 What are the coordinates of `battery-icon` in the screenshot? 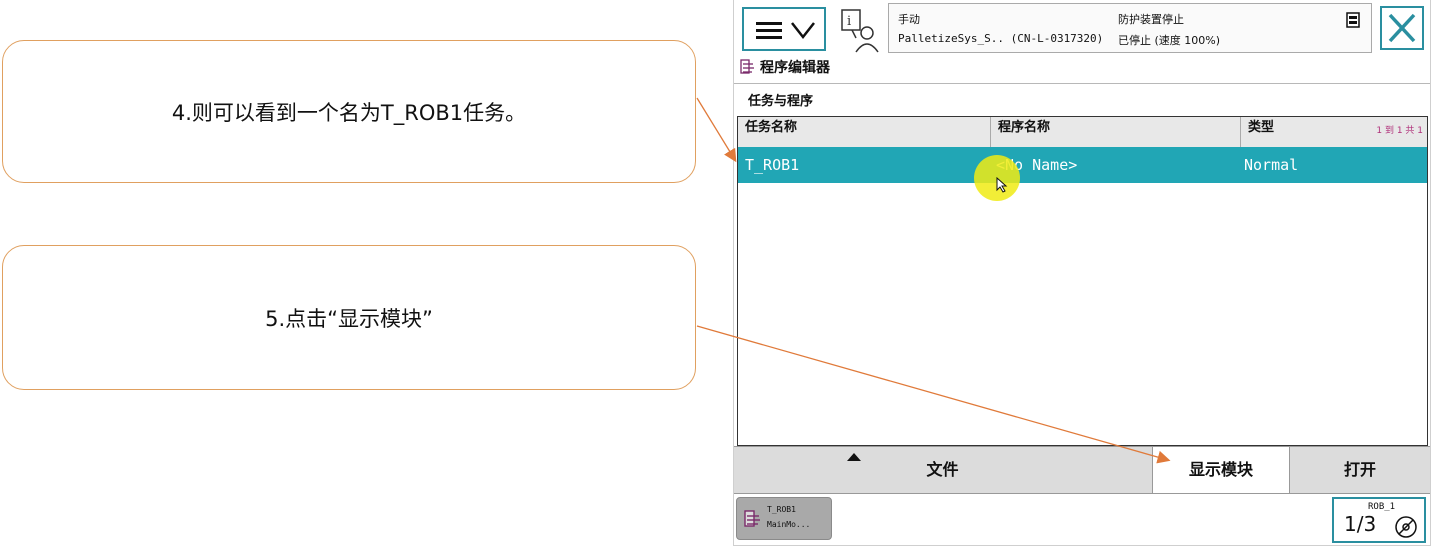 It's located at (1353, 20).